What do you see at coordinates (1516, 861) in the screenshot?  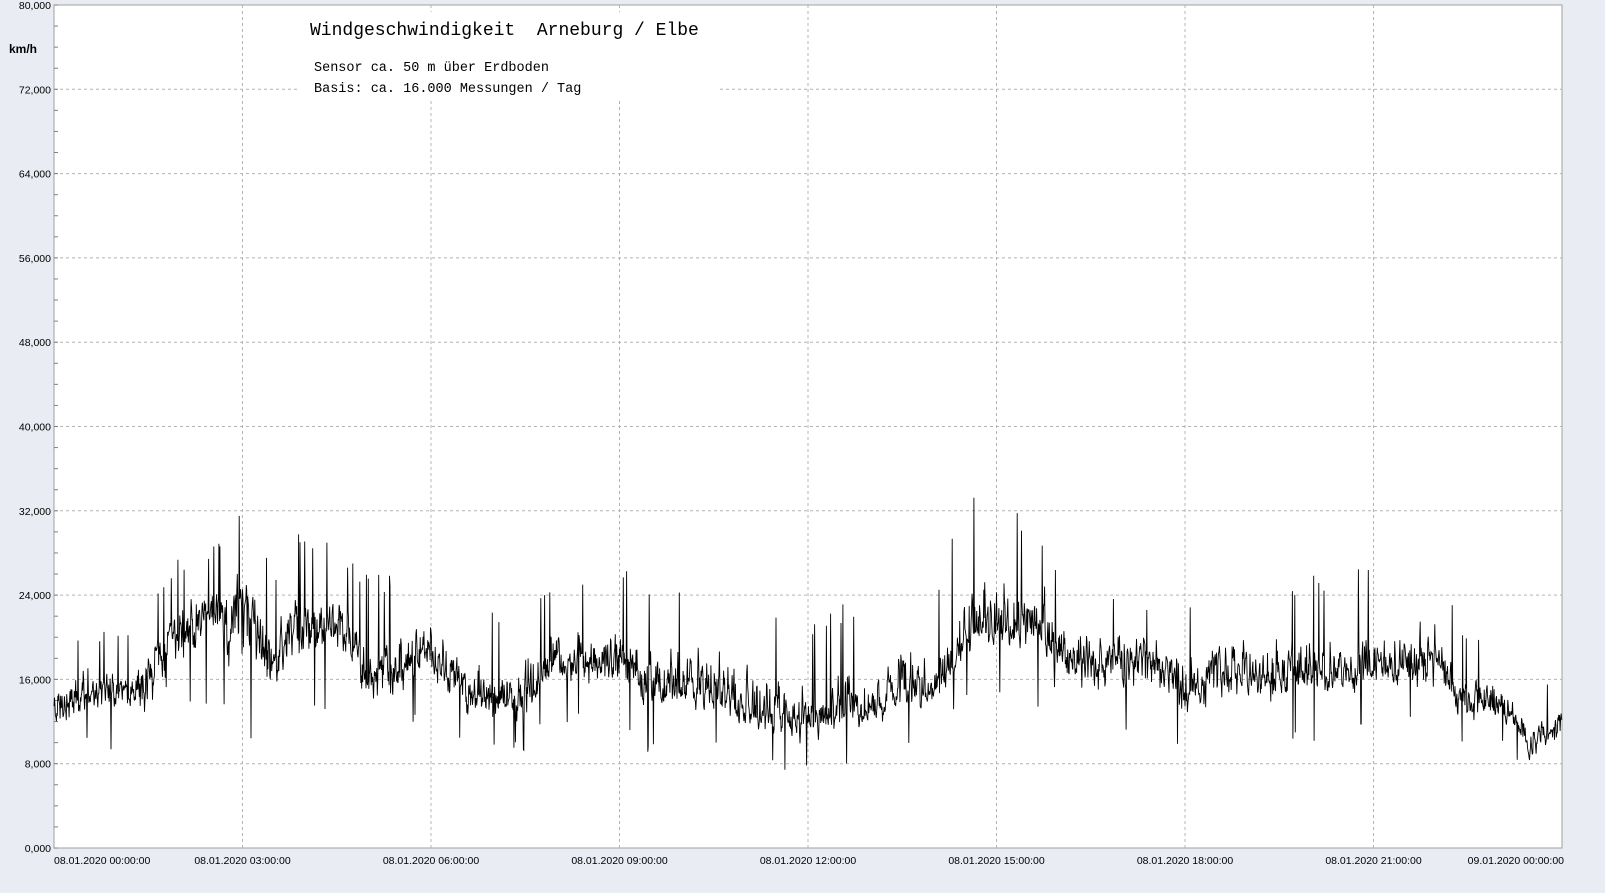 I see `x-tick-label: 09.01.2020 00:00:00` at bounding box center [1516, 861].